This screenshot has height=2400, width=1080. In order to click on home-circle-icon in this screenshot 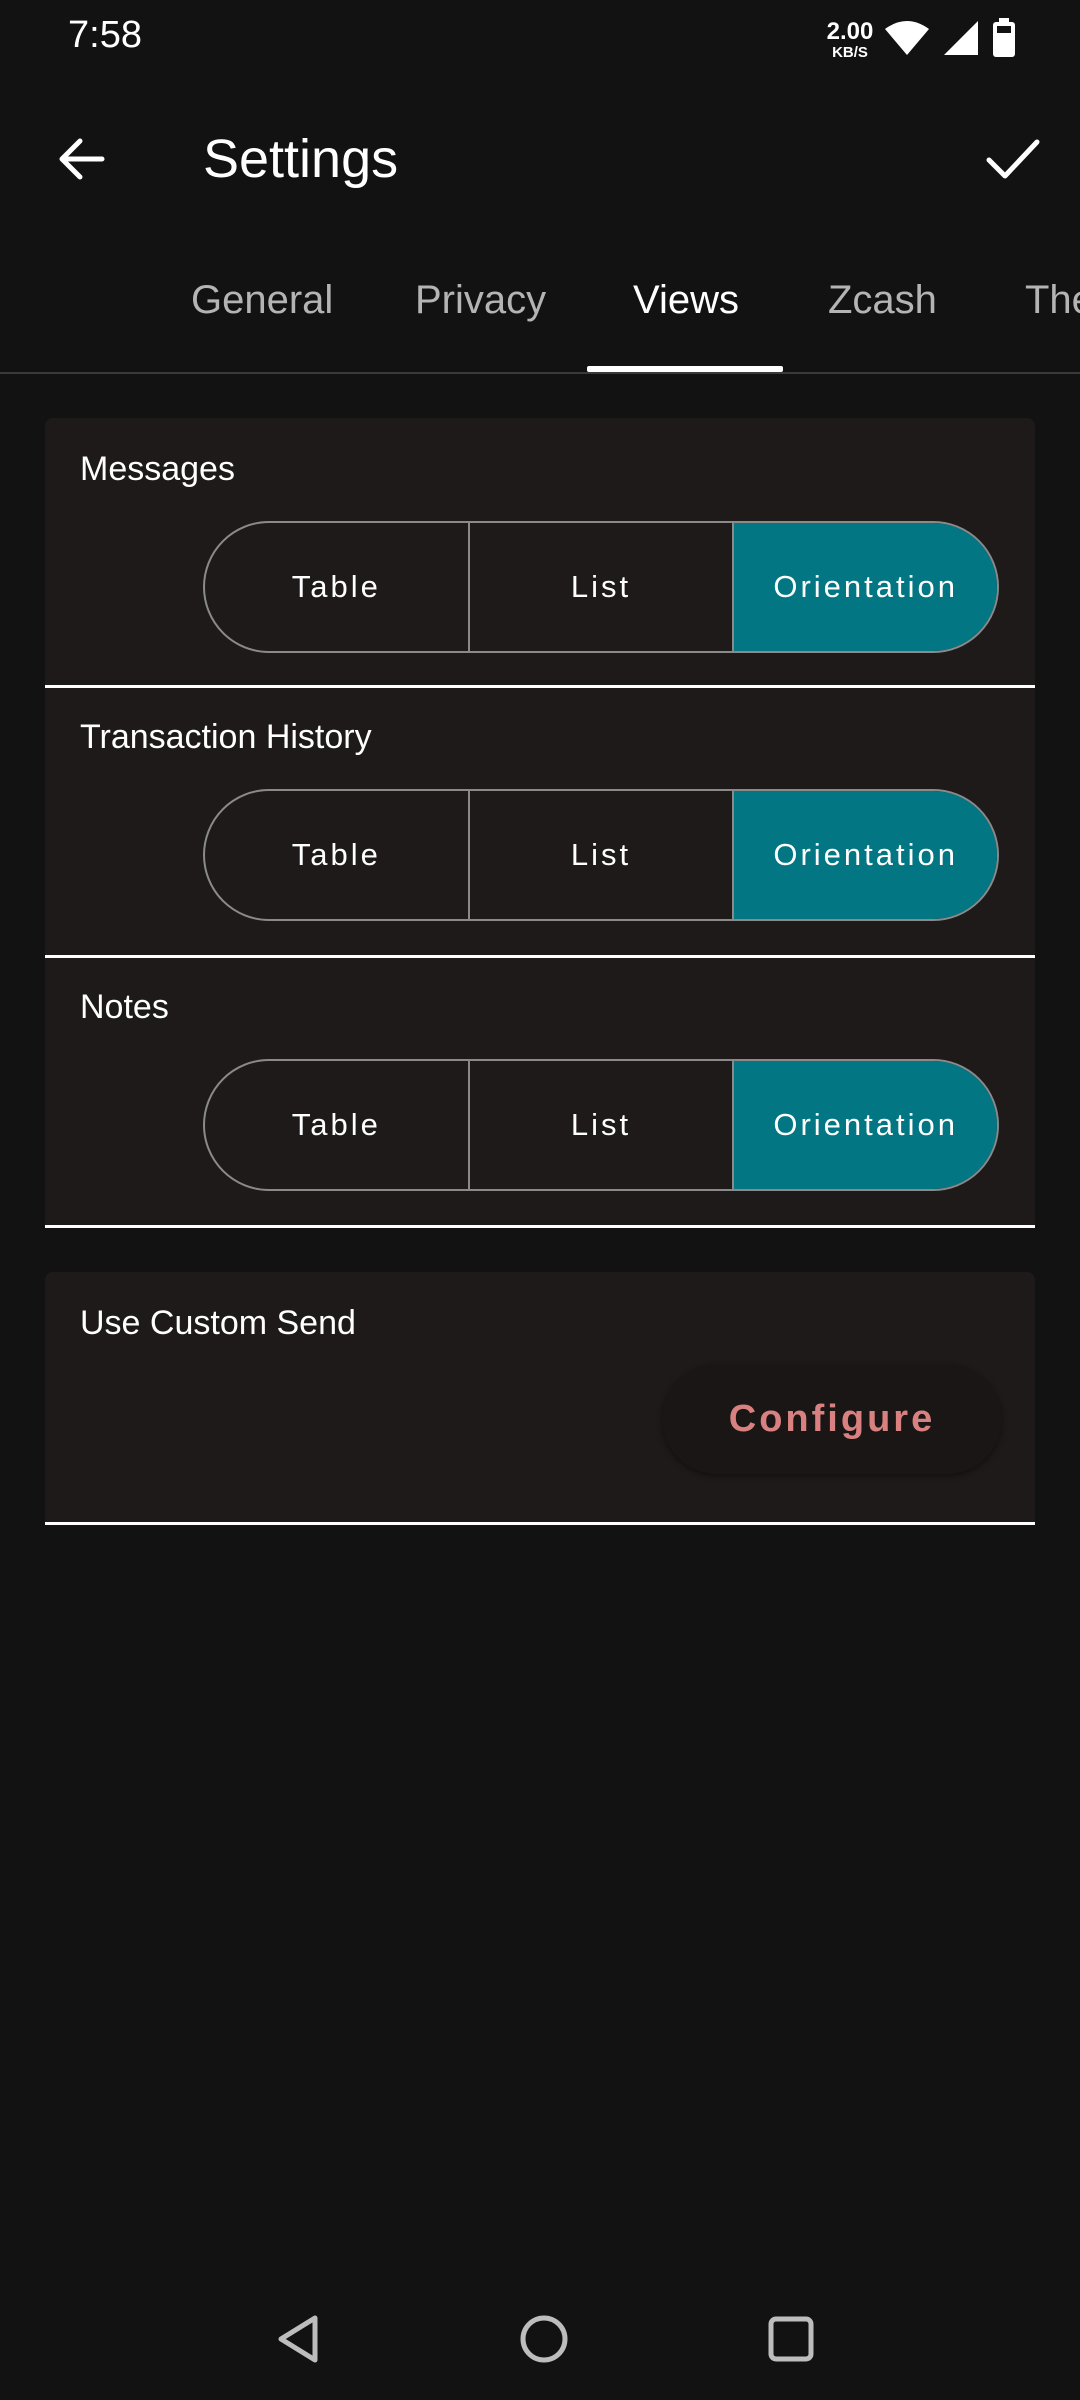, I will do `click(544, 2341)`.